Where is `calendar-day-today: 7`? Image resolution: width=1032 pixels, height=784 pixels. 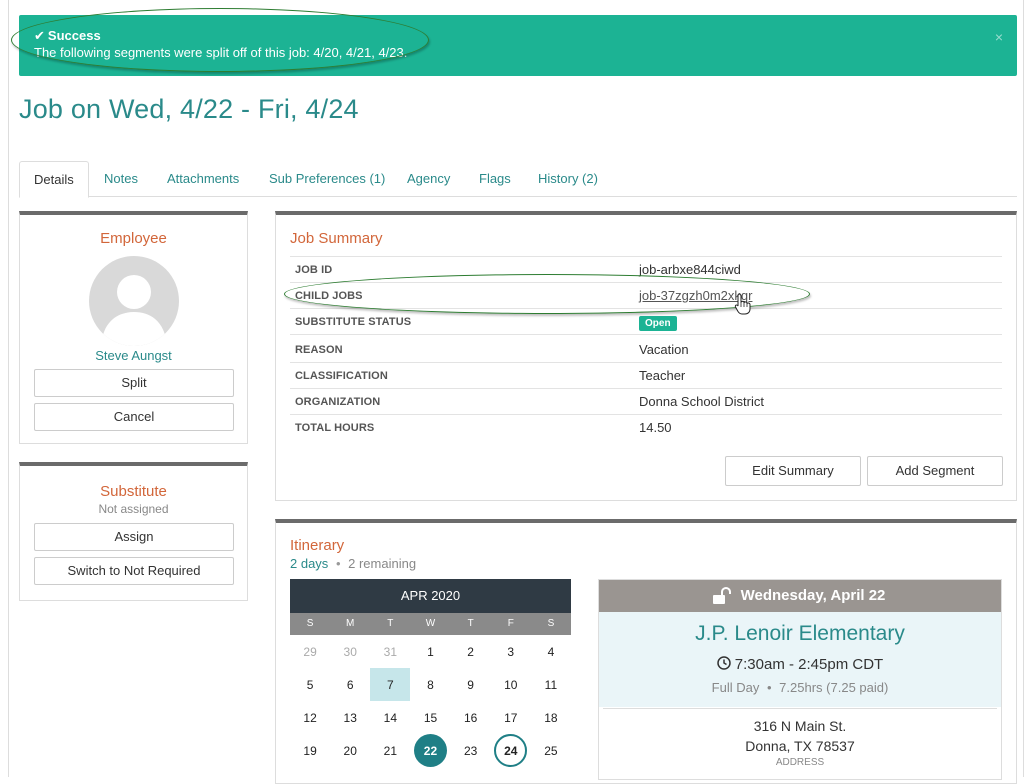
calendar-day-today: 7 is located at coordinates (390, 684).